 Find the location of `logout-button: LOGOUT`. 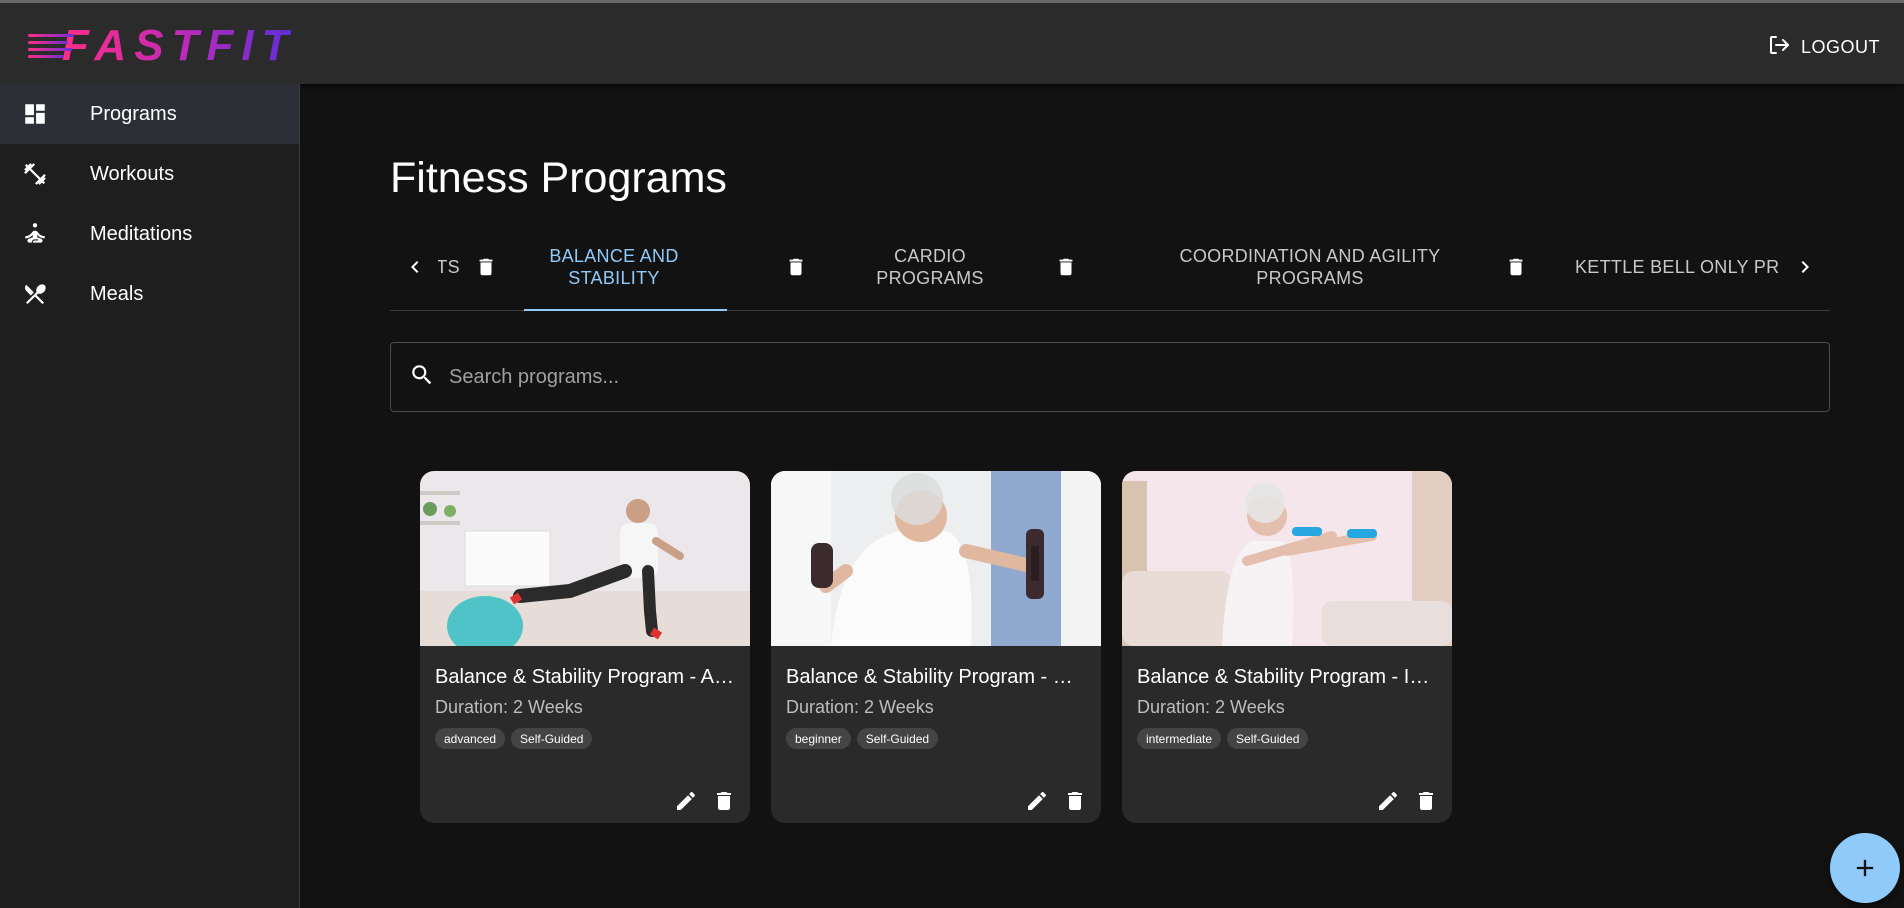

logout-button: LOGOUT is located at coordinates (1823, 47).